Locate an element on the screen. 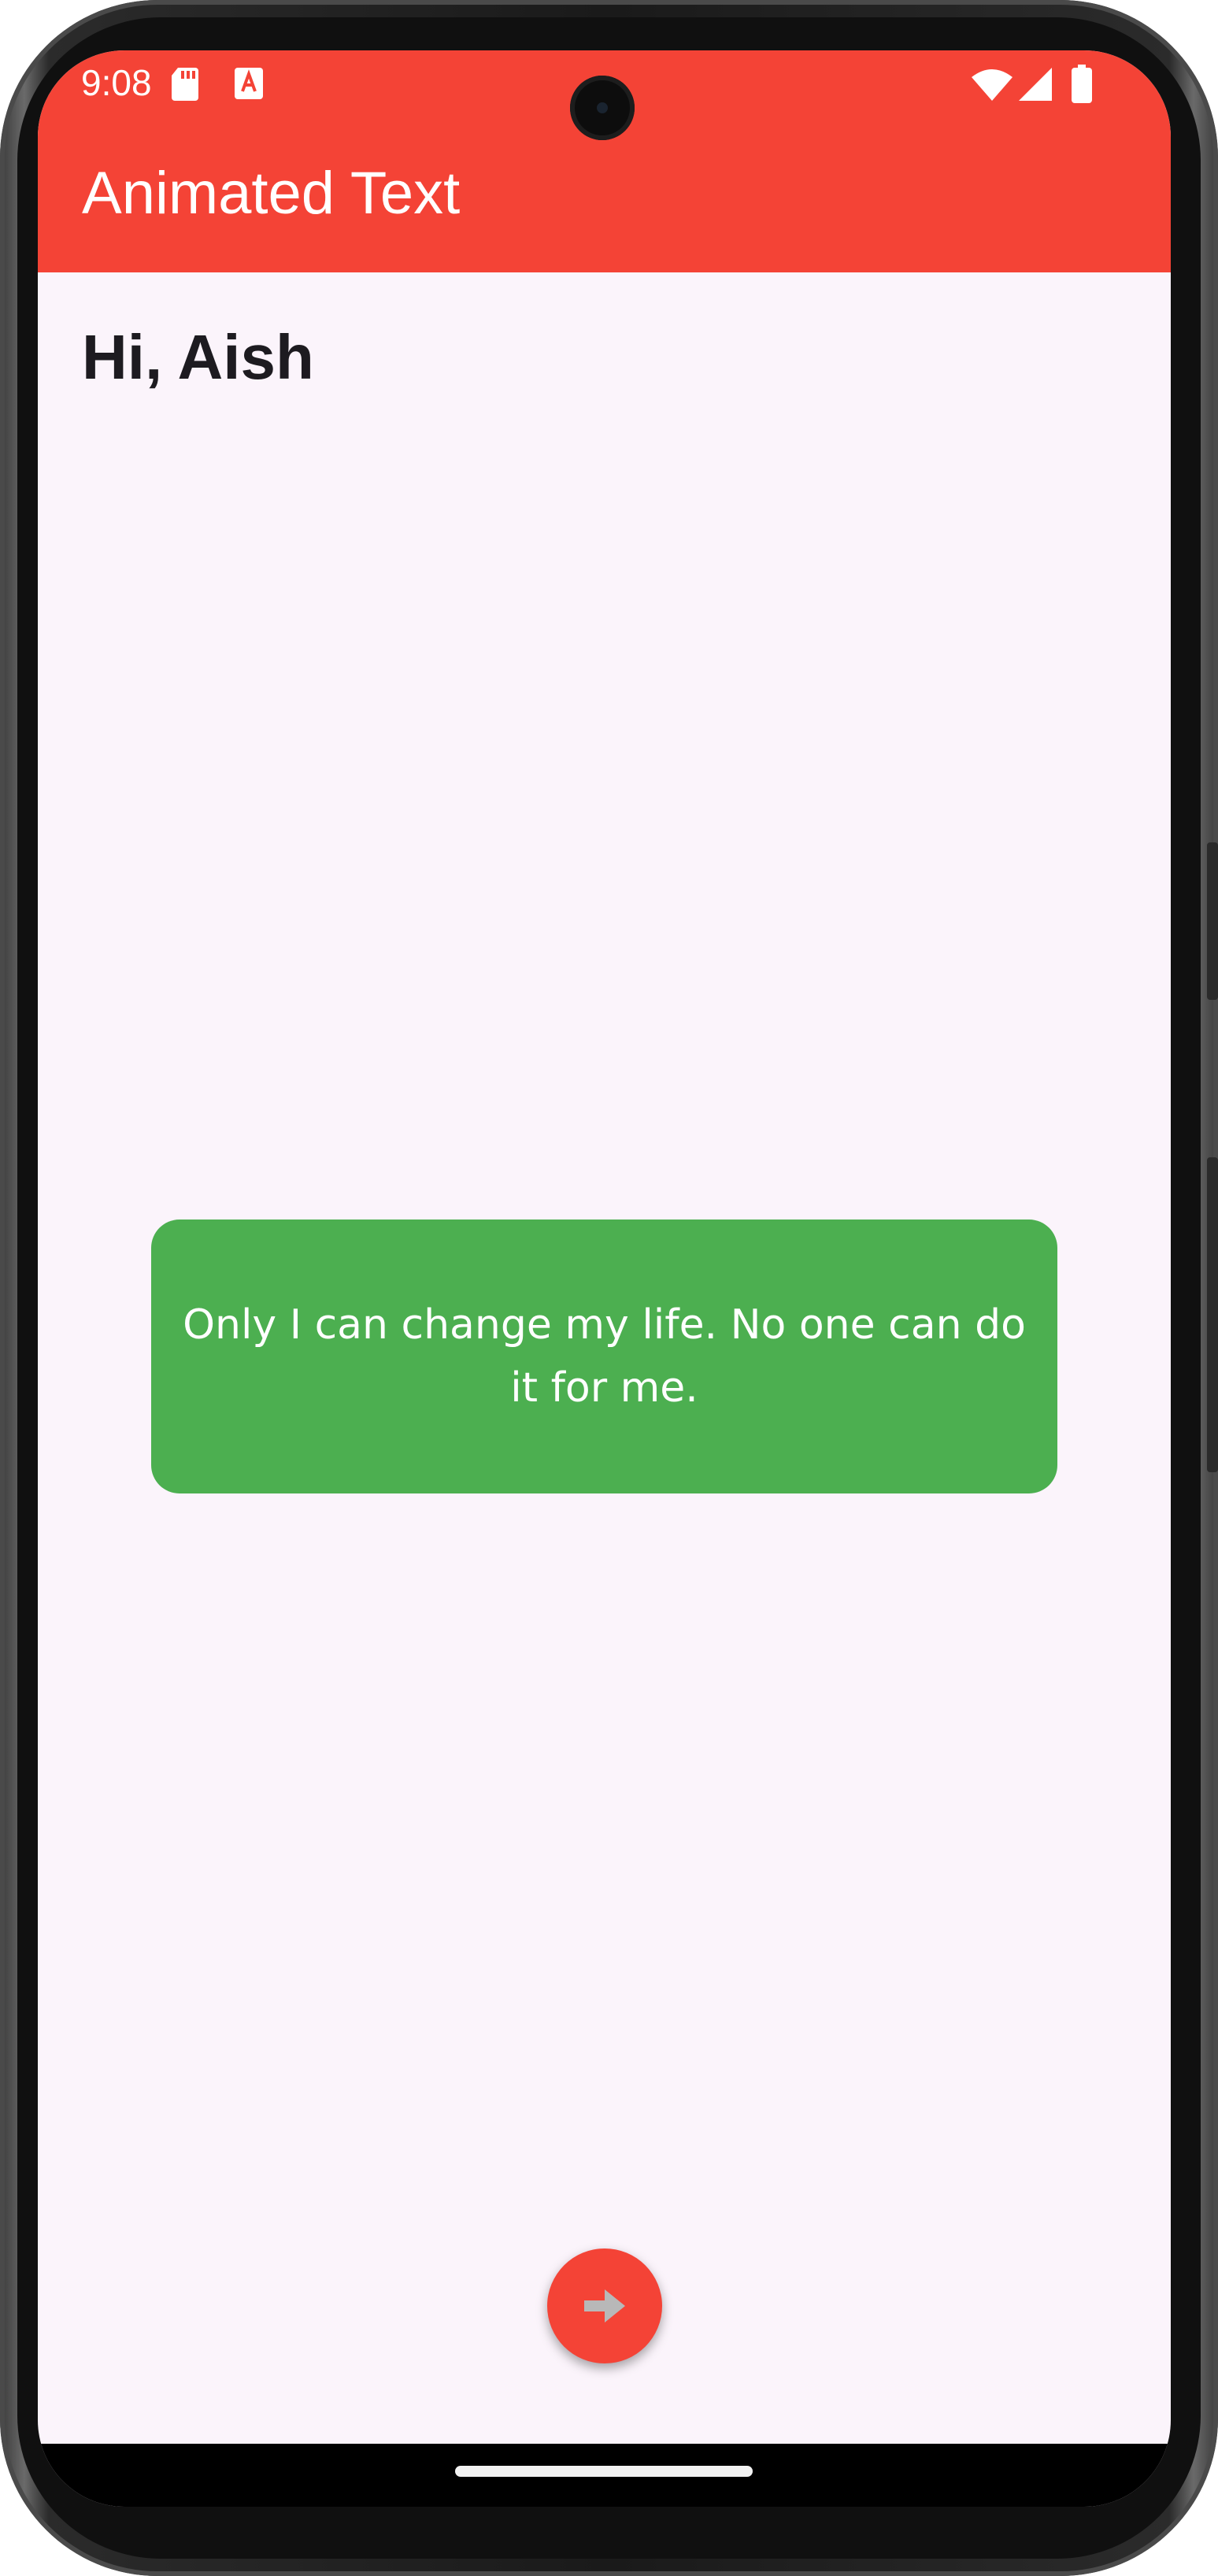  sd-card-icon is located at coordinates (185, 86).